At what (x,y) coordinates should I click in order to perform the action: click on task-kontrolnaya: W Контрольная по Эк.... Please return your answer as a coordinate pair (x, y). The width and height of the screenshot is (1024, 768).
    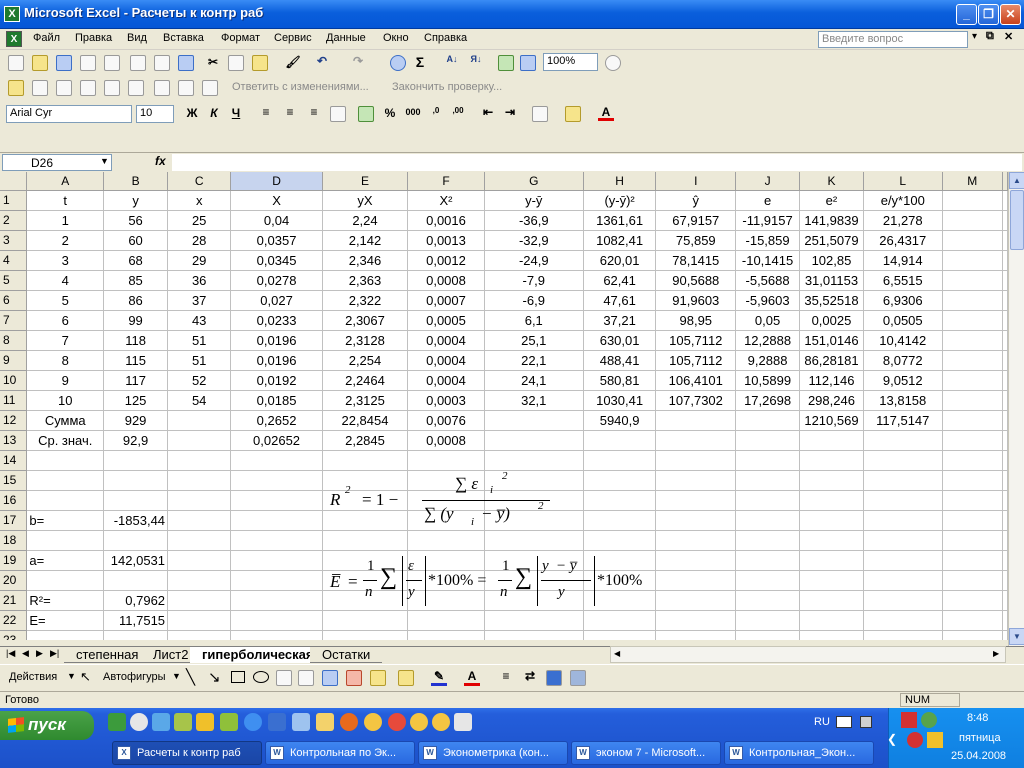
    Looking at the image, I should click on (340, 753).